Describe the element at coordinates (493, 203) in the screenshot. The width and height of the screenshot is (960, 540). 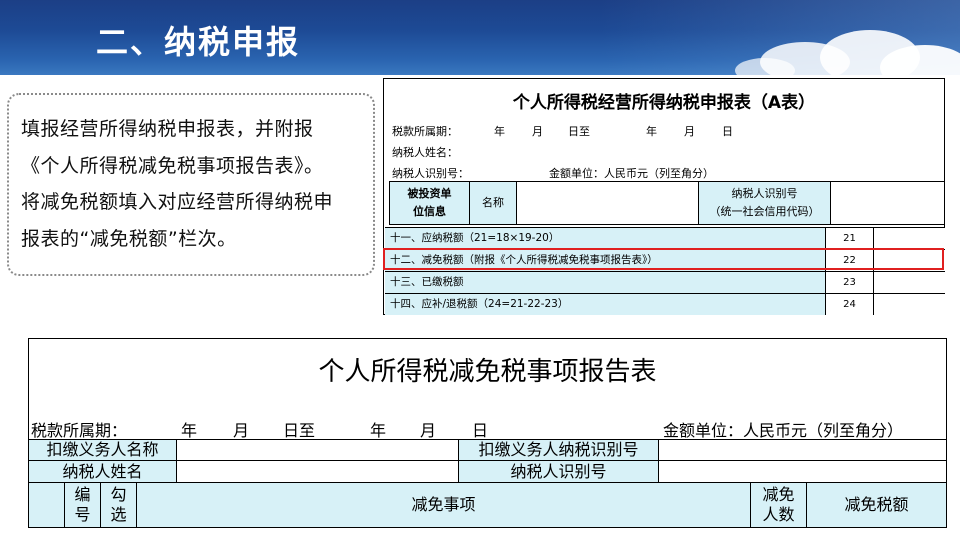
I see `investee-name-label: 名称` at that location.